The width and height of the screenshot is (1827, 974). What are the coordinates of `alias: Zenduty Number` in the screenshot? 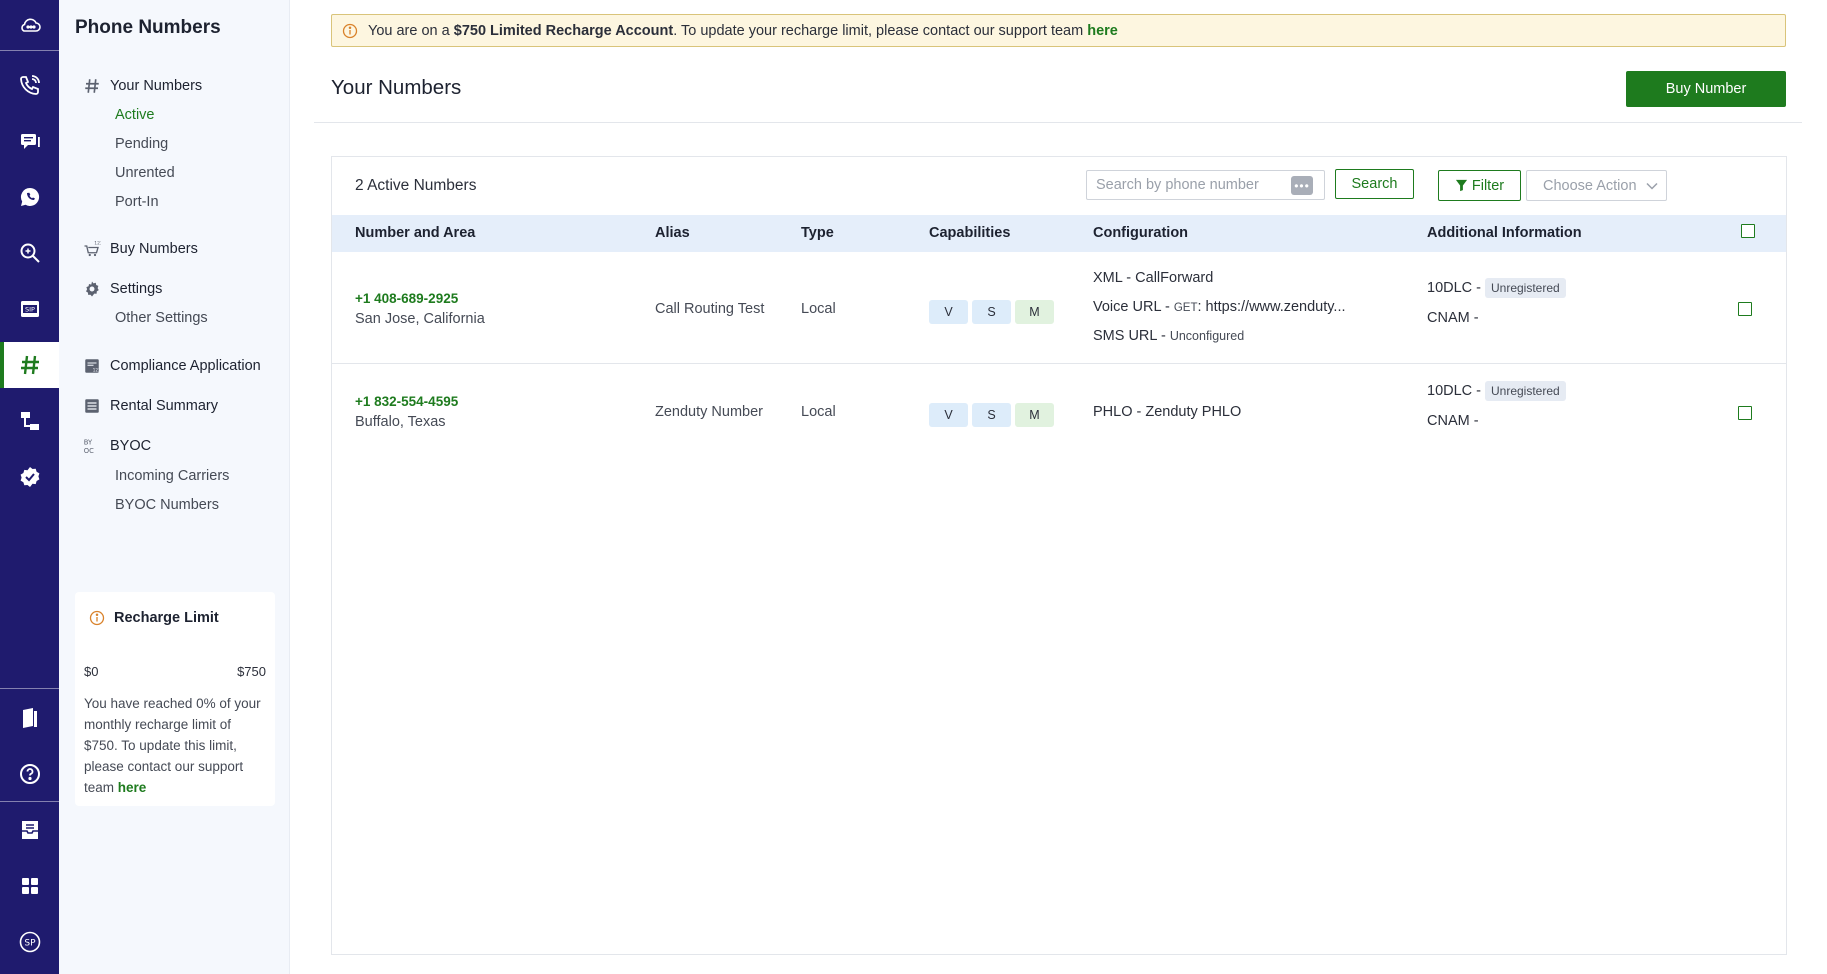 It's located at (709, 412).